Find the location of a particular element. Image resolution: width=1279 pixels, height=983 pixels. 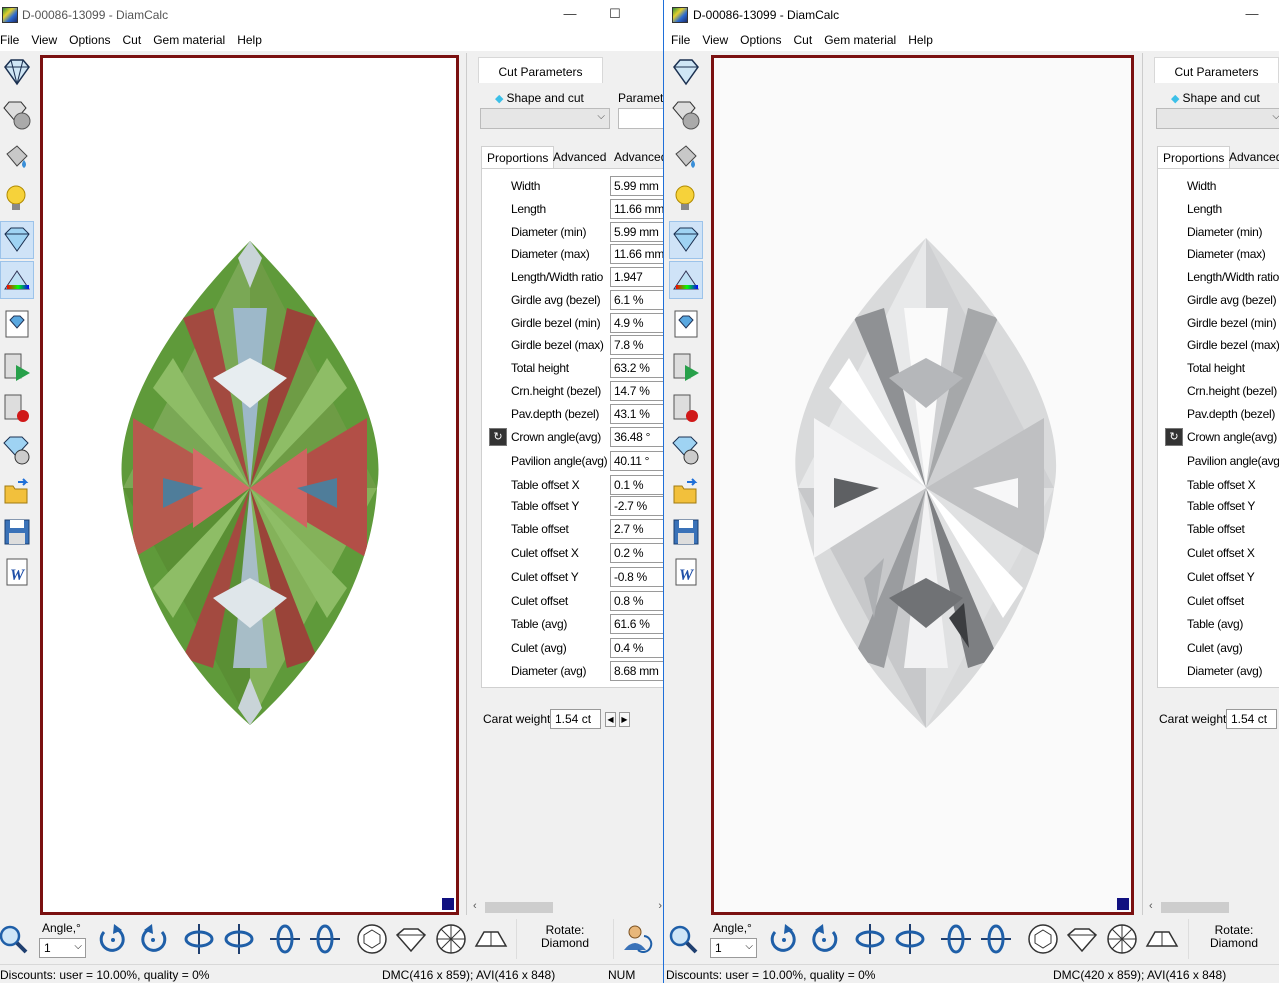

maximize-button: ☐ is located at coordinates (615, 15).